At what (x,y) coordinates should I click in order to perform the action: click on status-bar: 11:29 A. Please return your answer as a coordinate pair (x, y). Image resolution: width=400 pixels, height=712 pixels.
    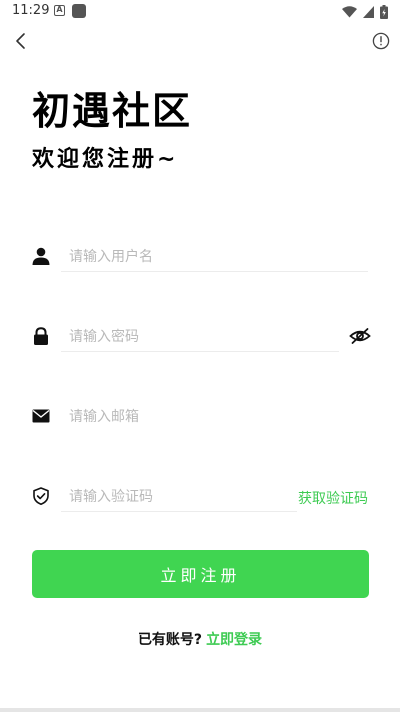
    Looking at the image, I should click on (200, 12).